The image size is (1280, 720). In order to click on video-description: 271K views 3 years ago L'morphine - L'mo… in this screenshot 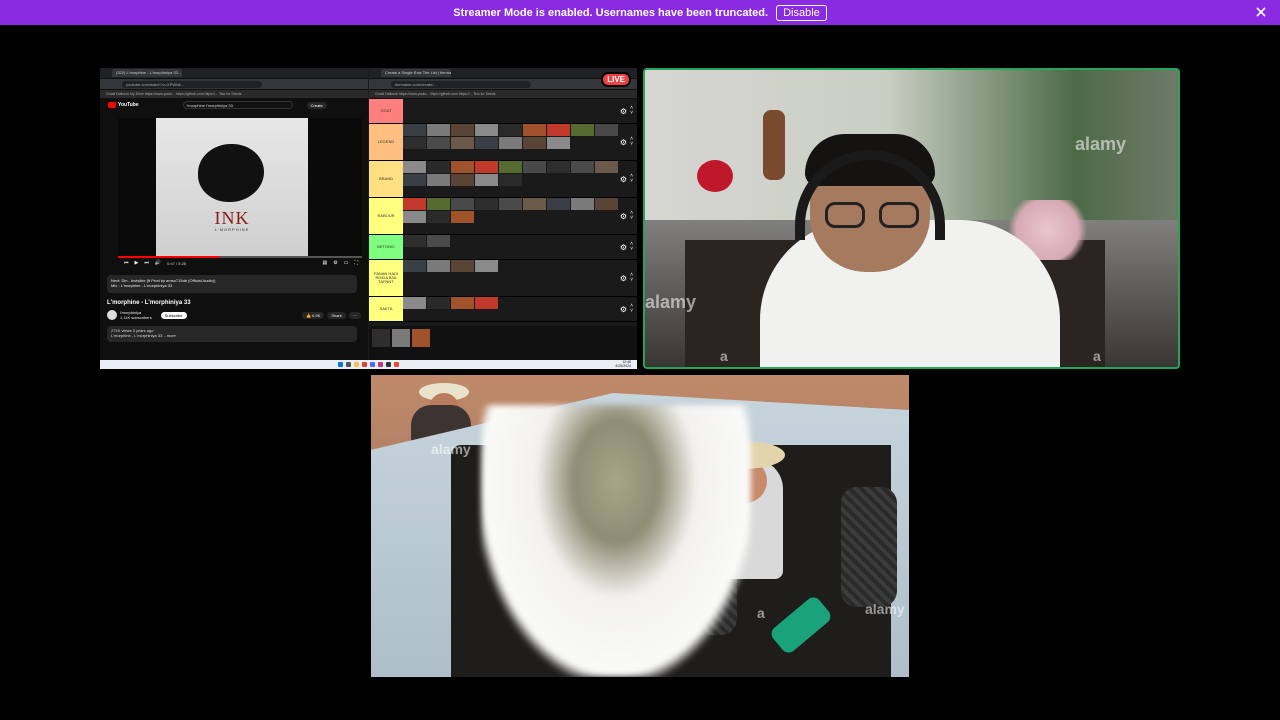, I will do `click(232, 334)`.